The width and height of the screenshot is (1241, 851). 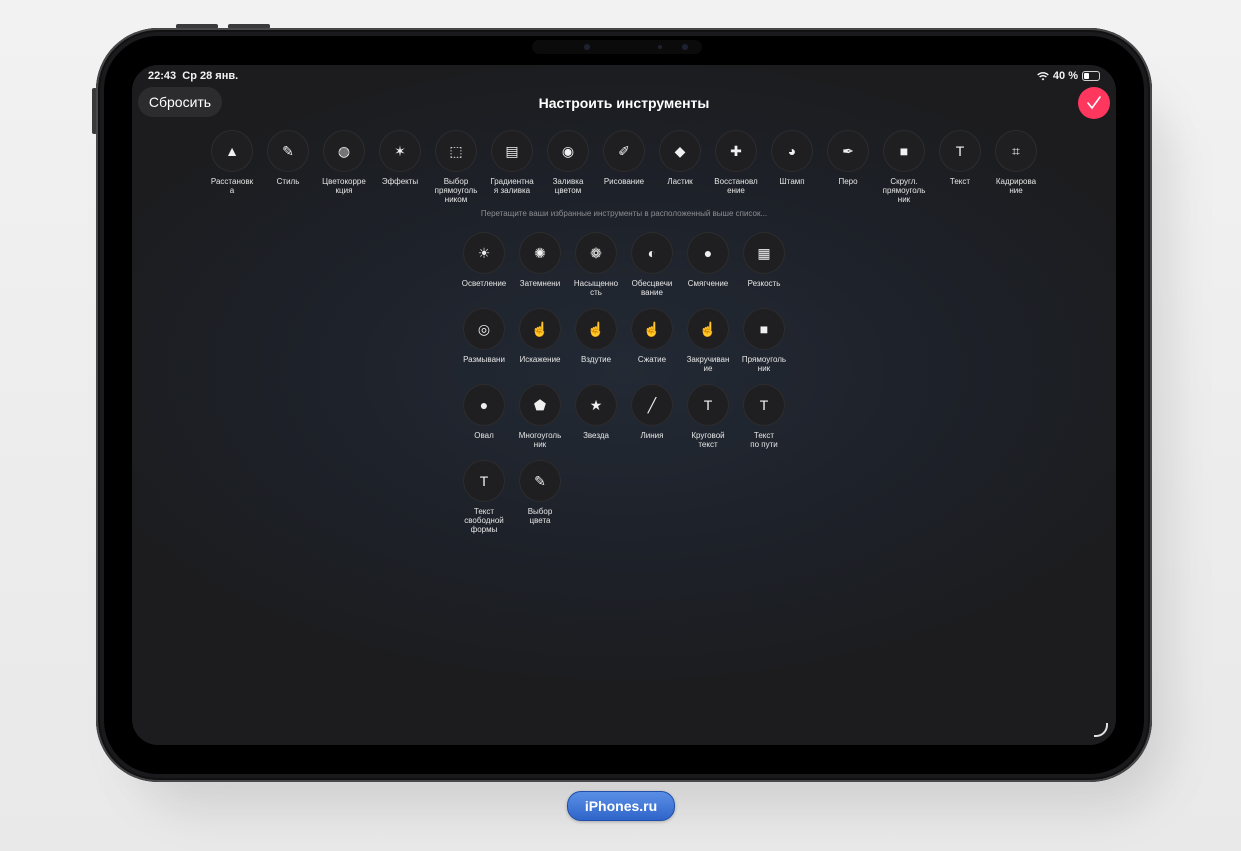 What do you see at coordinates (1101, 730) in the screenshot?
I see `resize-handle` at bounding box center [1101, 730].